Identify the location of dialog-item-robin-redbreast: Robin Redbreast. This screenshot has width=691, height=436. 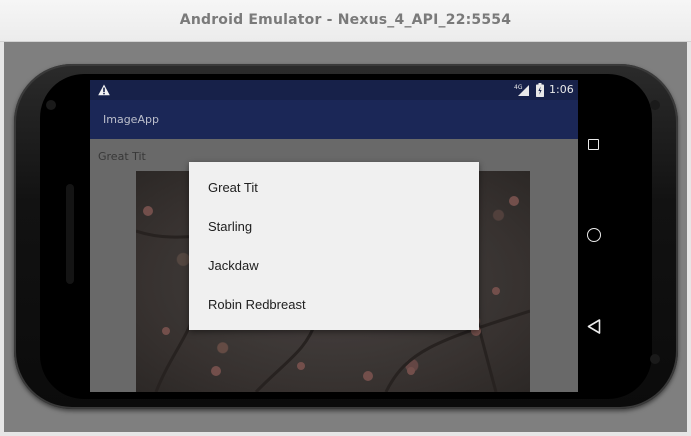
(334, 304).